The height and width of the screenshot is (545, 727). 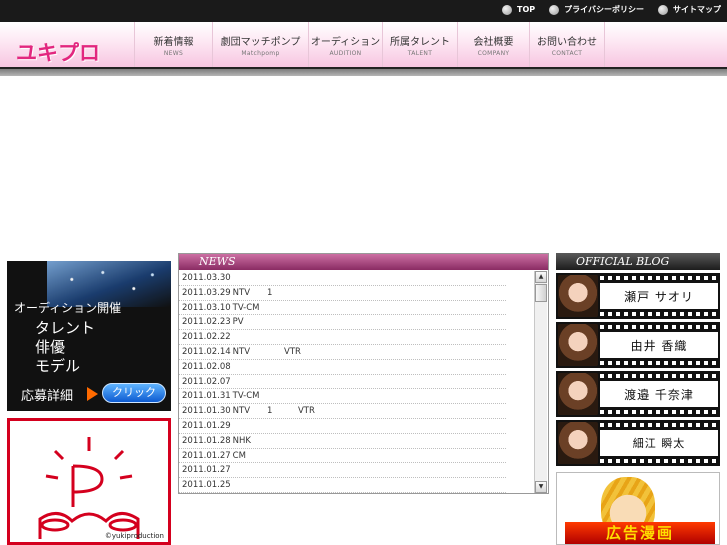 I want to click on news-row: 2011.01.25, so click(x=342, y=485).